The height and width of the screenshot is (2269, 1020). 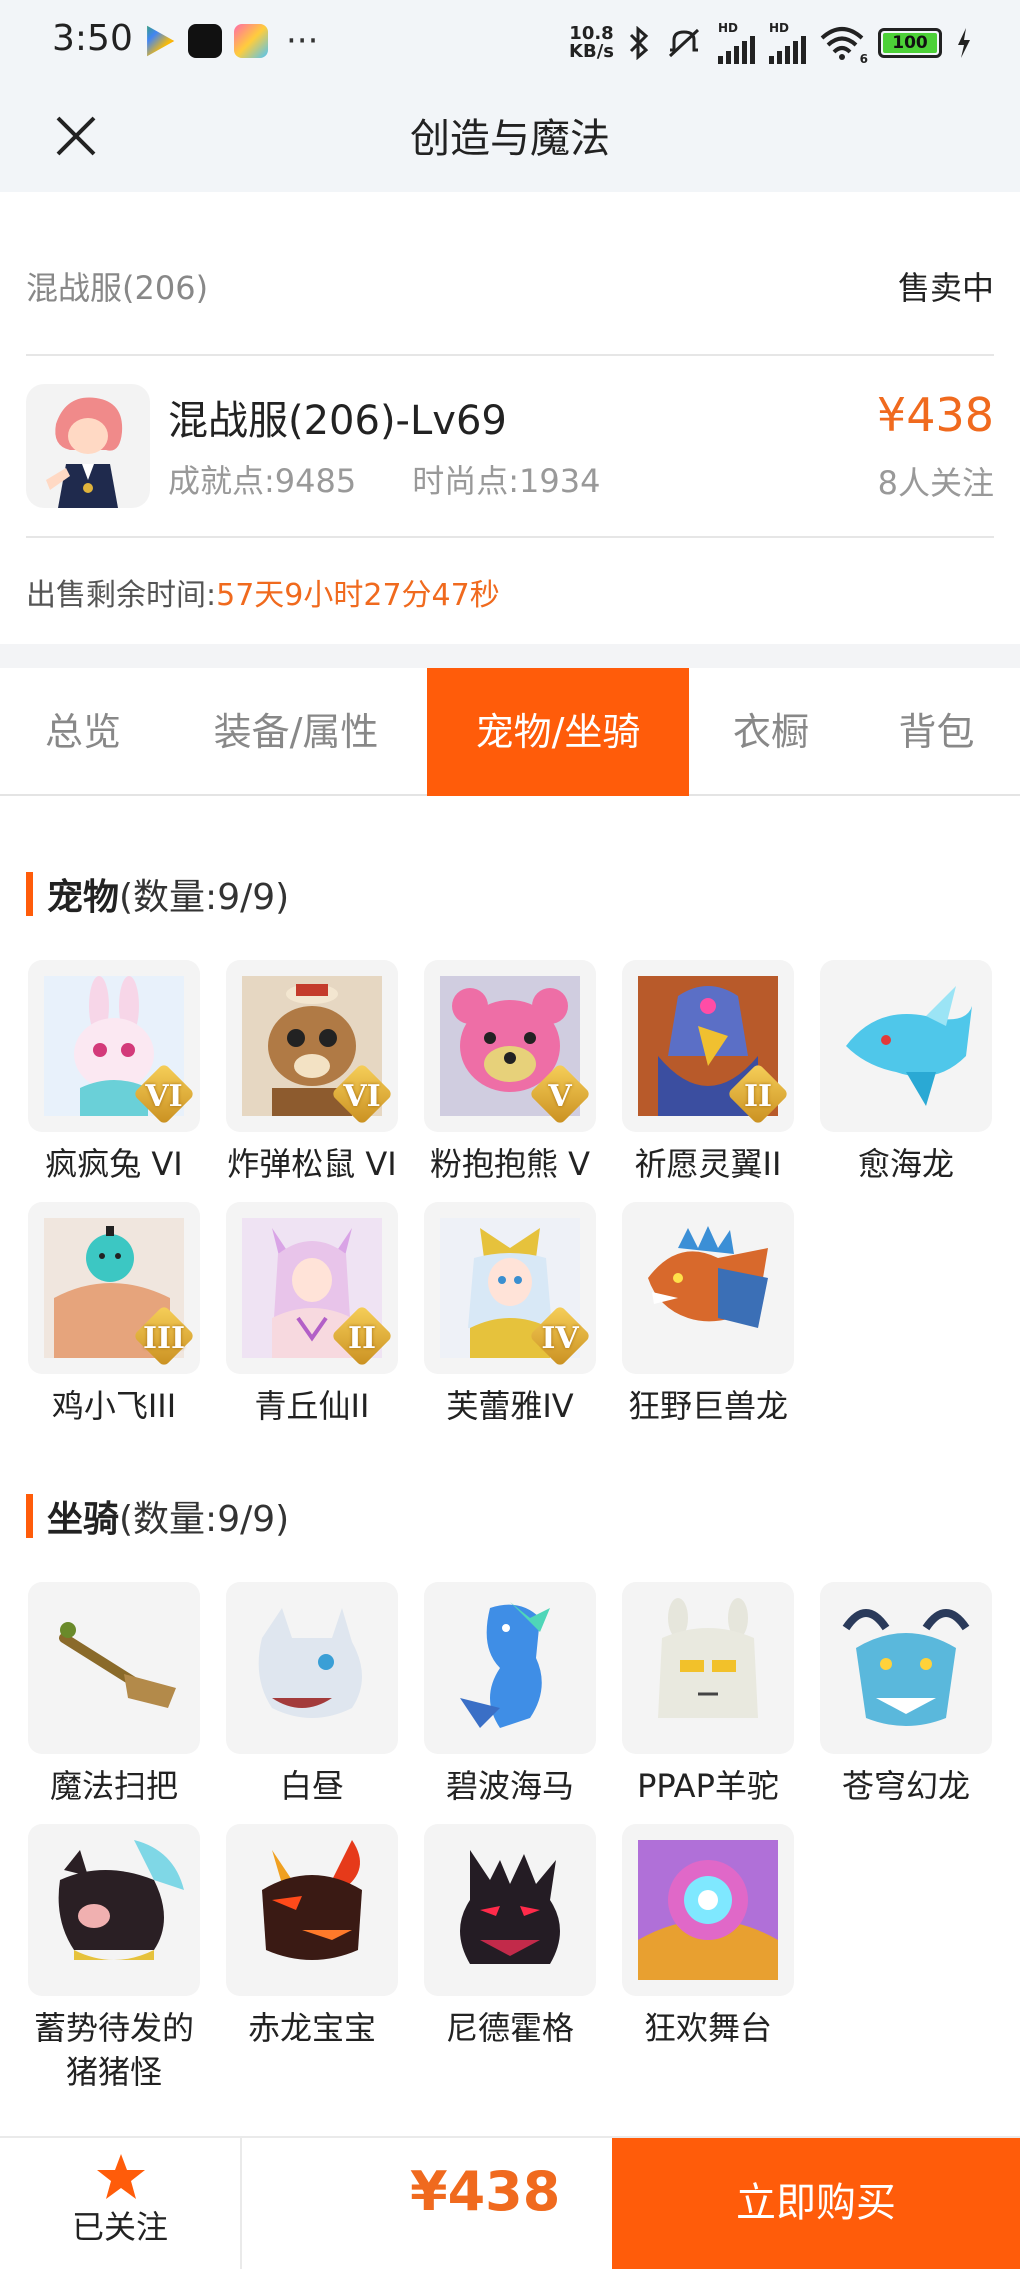 What do you see at coordinates (337, 421) in the screenshot?
I see `character-name: 混战服(206)-Lv69` at bounding box center [337, 421].